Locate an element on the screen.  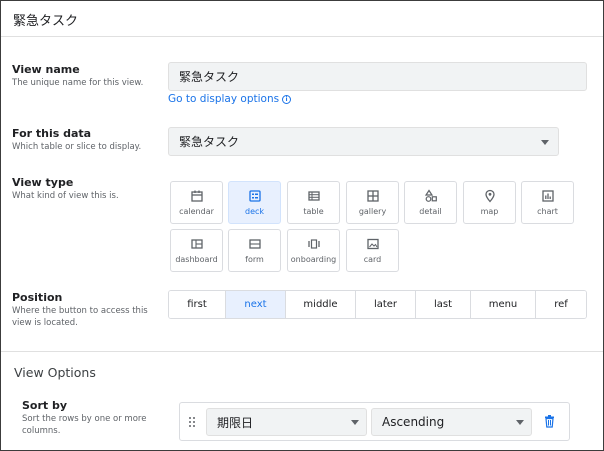
view-type-dashboard-label: dashboard is located at coordinates (196, 259).